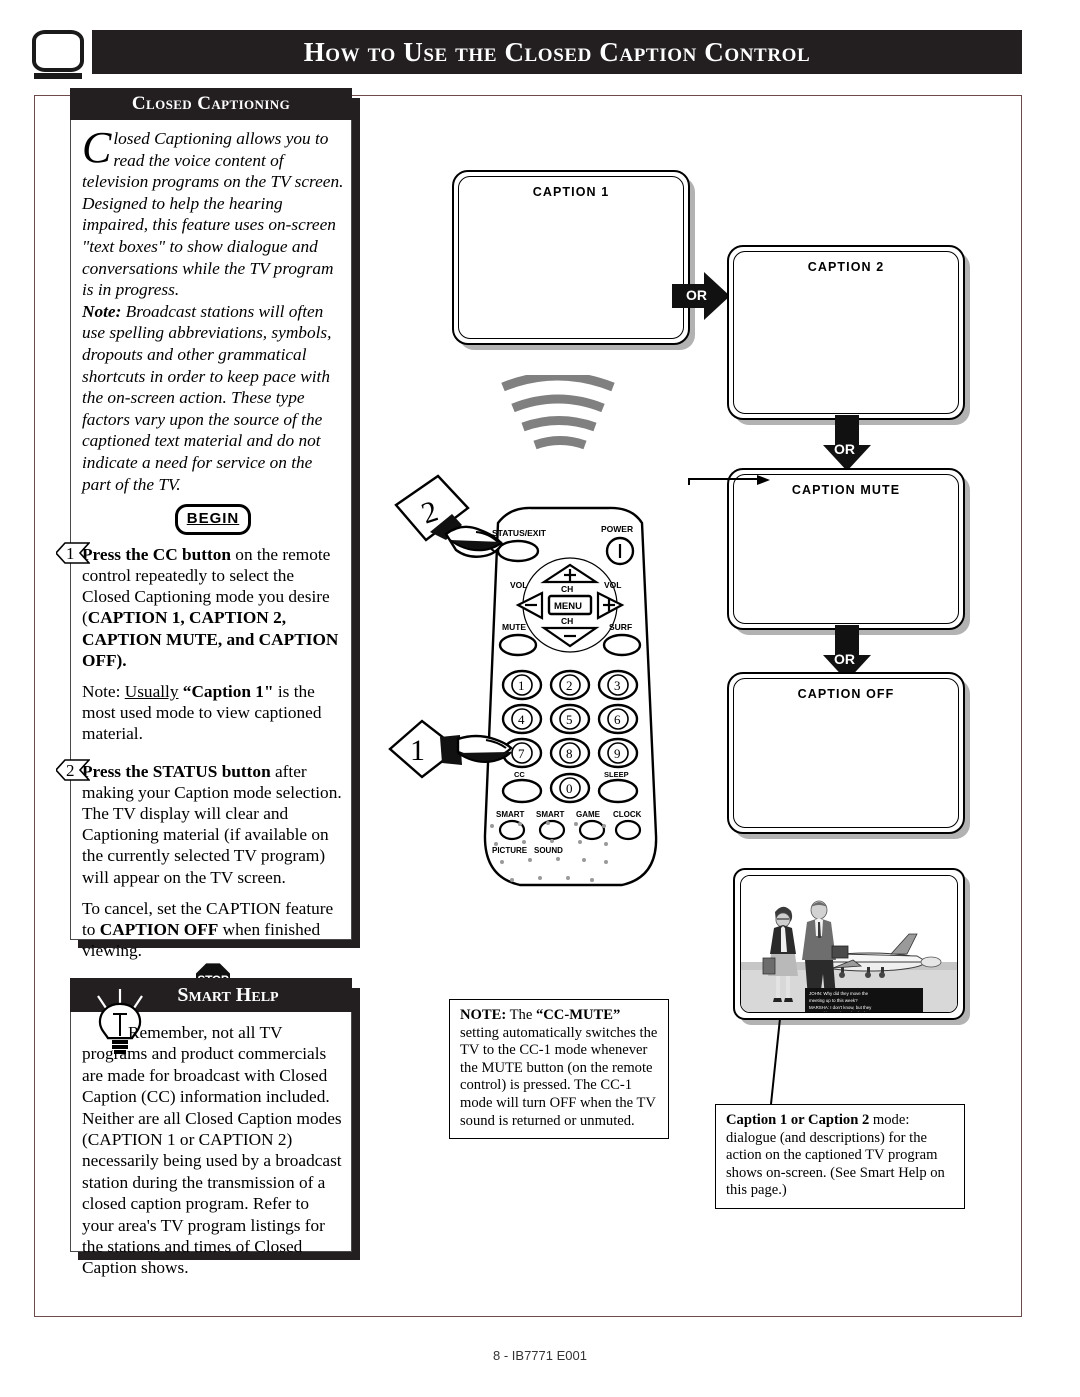  What do you see at coordinates (521, 719) in the screenshot?
I see `svg-text: 4` at bounding box center [521, 719].